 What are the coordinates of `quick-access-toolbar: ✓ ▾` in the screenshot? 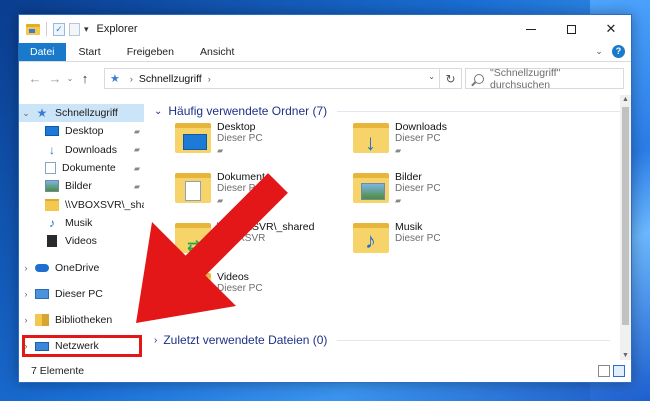 It's located at (54, 29).